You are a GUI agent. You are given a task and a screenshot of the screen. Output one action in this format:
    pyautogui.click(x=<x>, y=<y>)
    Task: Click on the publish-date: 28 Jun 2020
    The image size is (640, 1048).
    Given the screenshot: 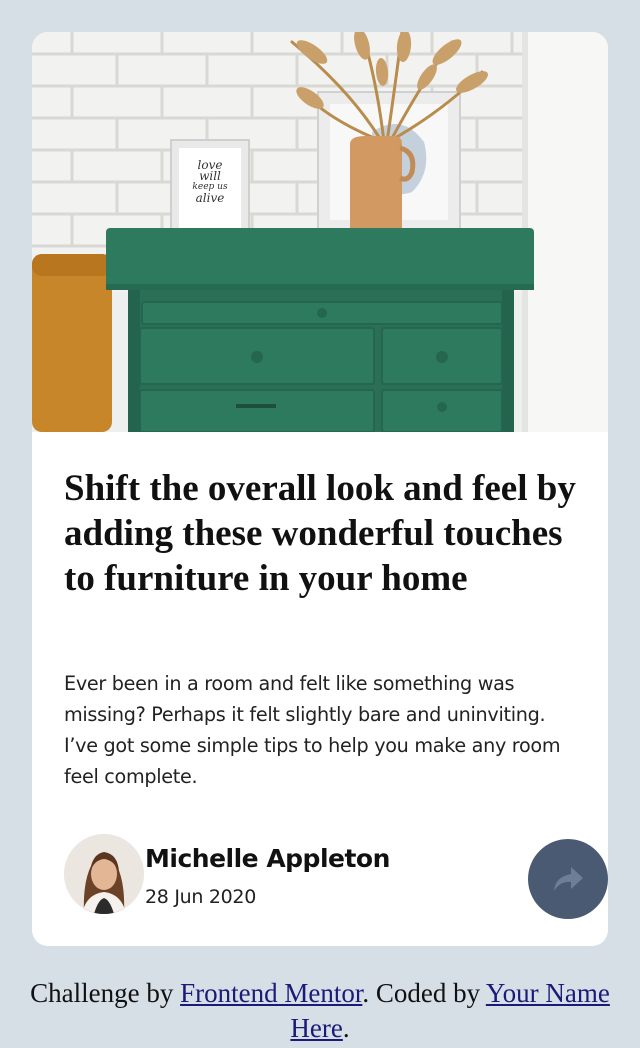 What is the action you would take?
    pyautogui.click(x=200, y=897)
    